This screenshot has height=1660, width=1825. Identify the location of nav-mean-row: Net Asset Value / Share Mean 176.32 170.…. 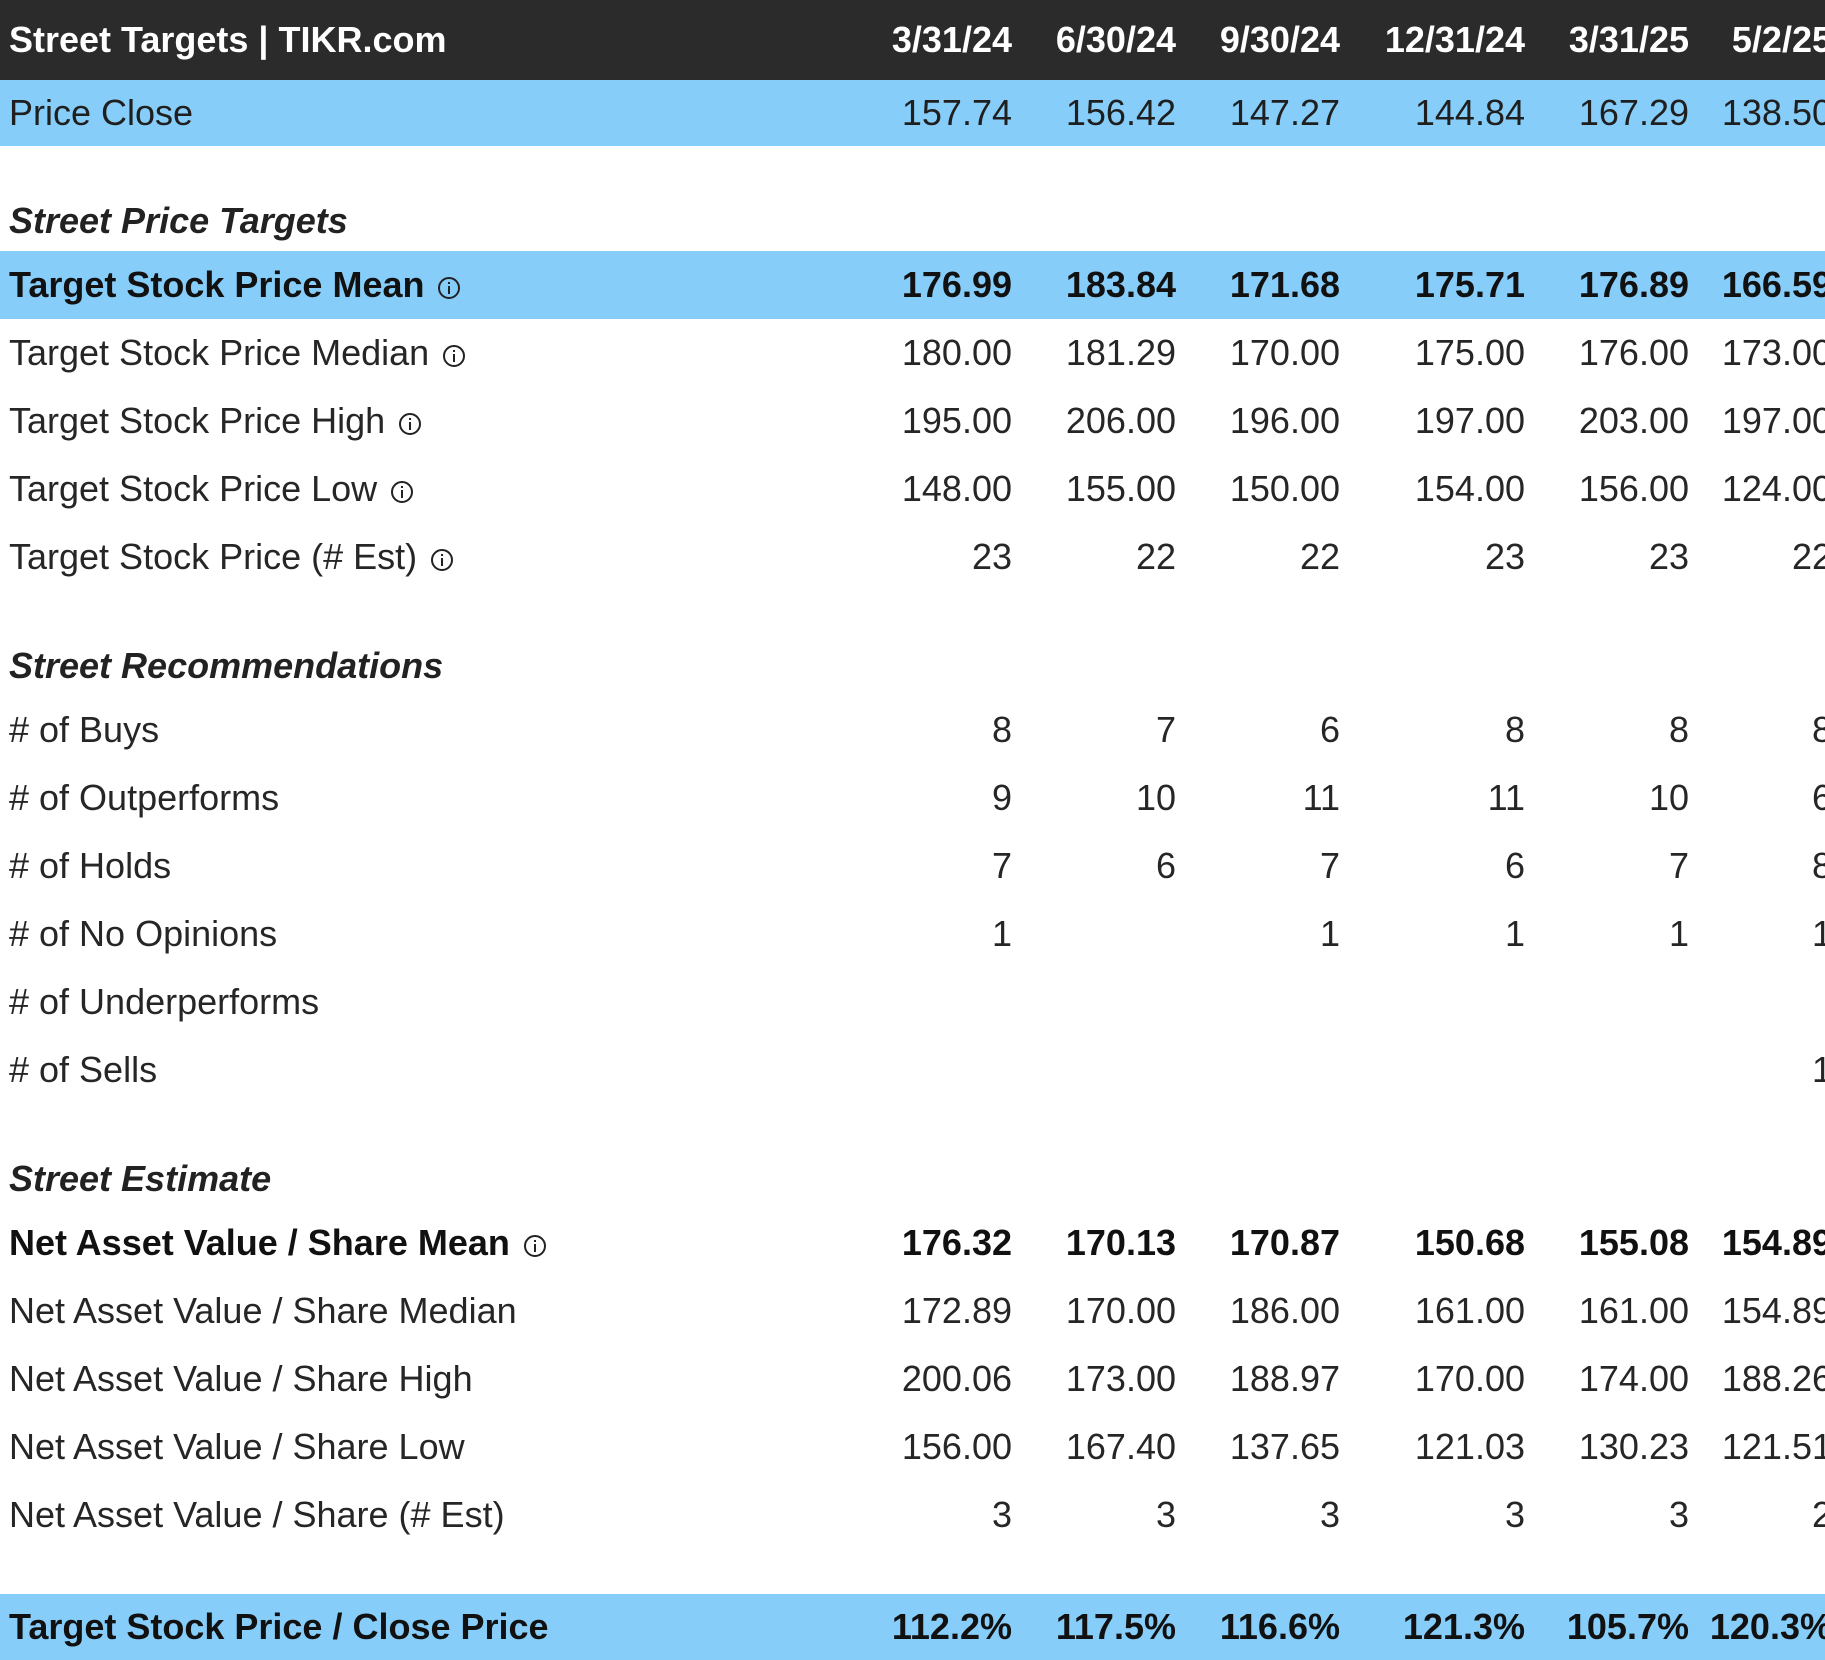
(912, 1243).